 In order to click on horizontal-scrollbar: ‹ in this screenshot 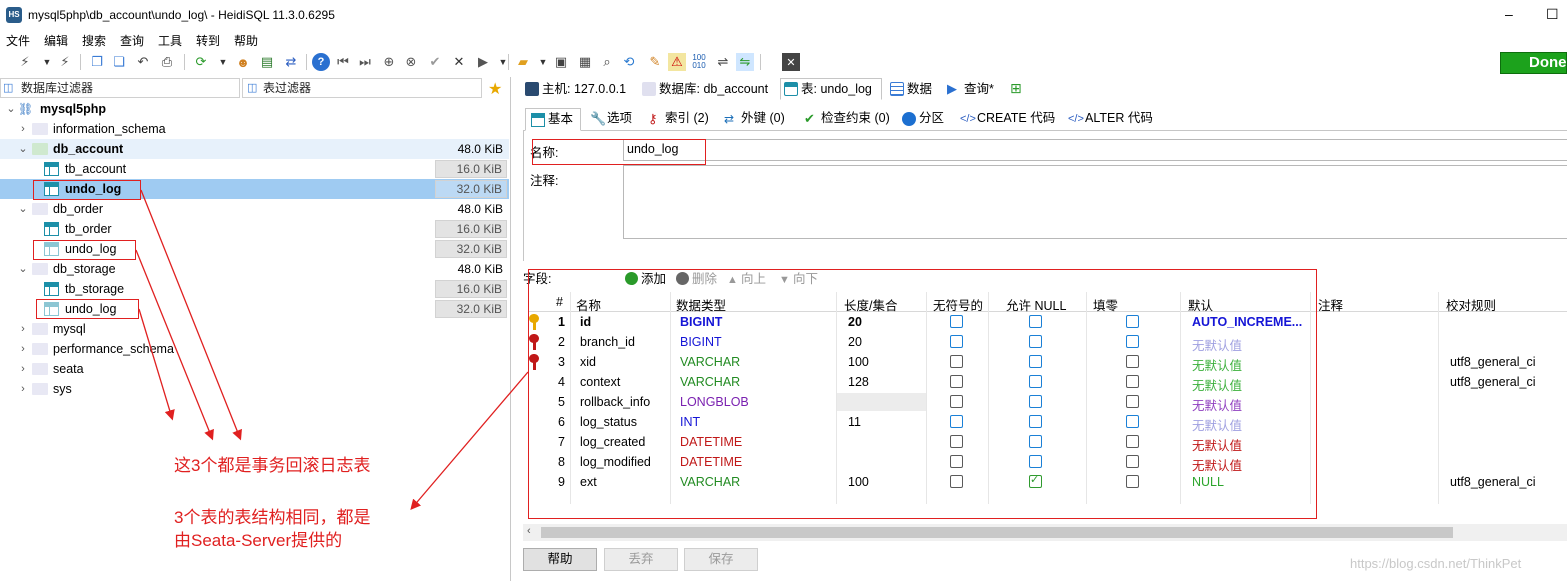, I will do `click(1045, 532)`.